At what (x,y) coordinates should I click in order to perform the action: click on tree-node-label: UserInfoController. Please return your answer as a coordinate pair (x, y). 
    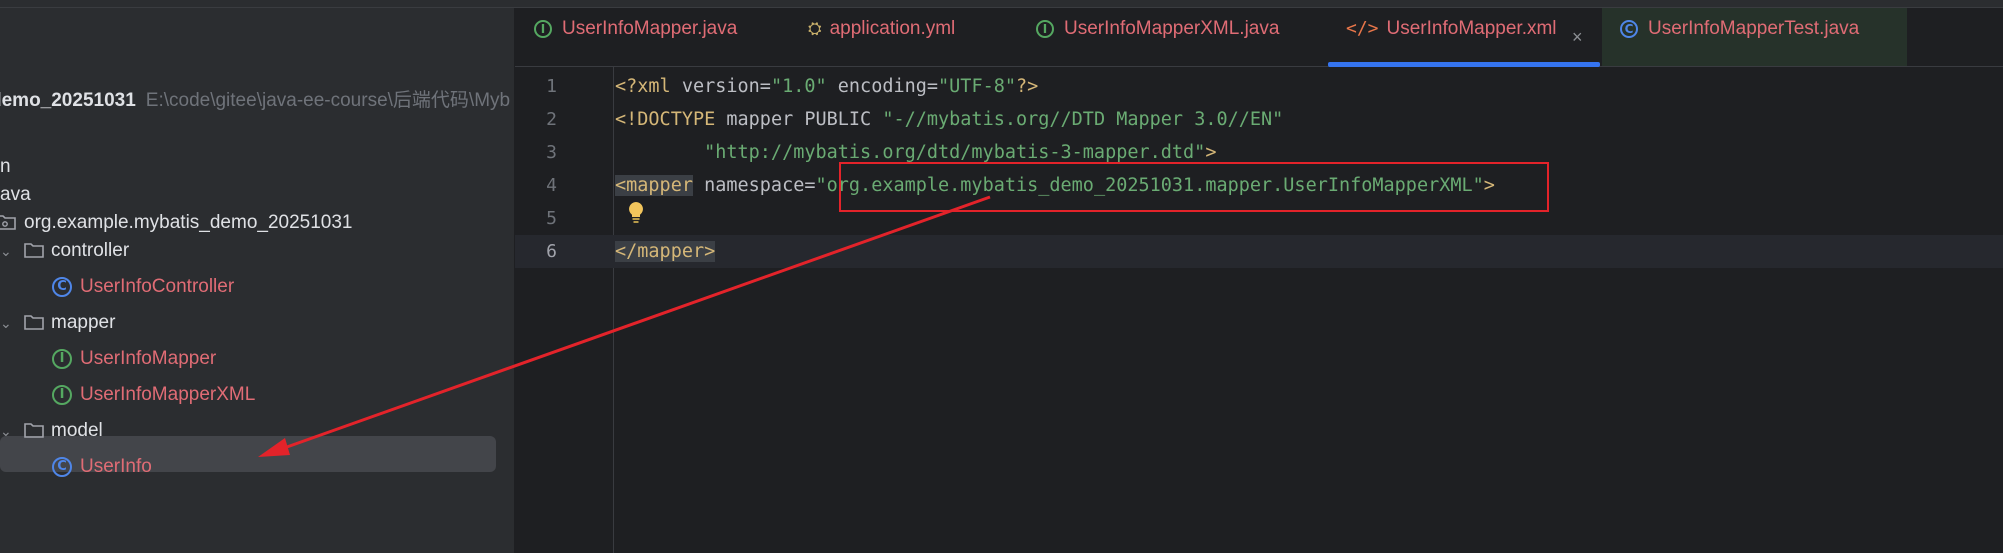
    Looking at the image, I should click on (157, 286).